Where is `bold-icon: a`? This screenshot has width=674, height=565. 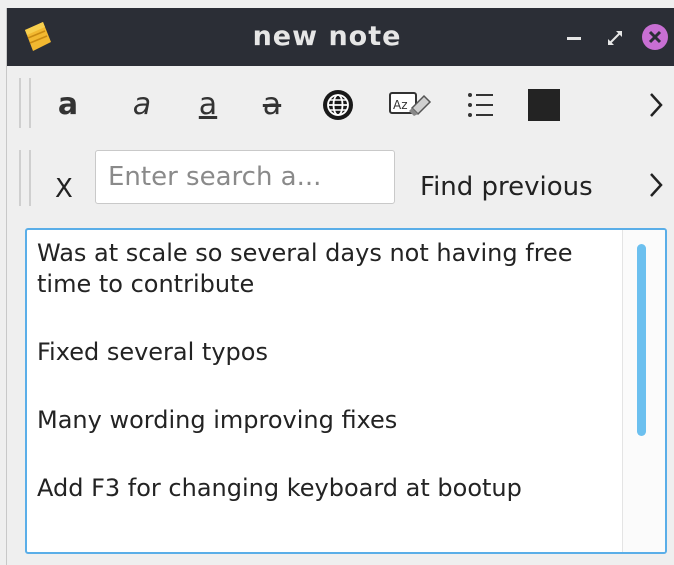
bold-icon: a is located at coordinates (68, 104).